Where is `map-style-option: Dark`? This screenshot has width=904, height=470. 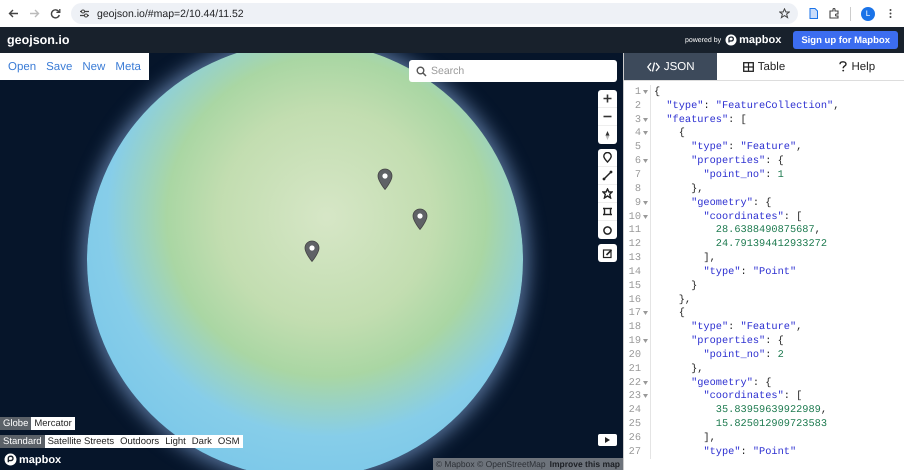 map-style-option: Dark is located at coordinates (201, 441).